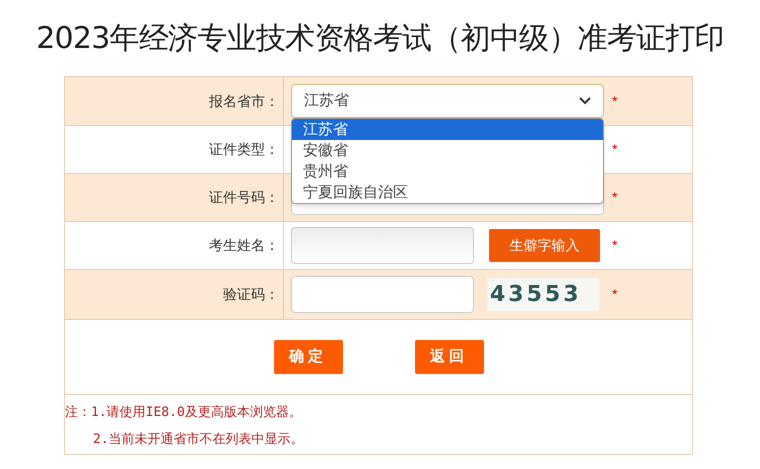  What do you see at coordinates (244, 149) in the screenshot?
I see `field-label: 证件类型：` at bounding box center [244, 149].